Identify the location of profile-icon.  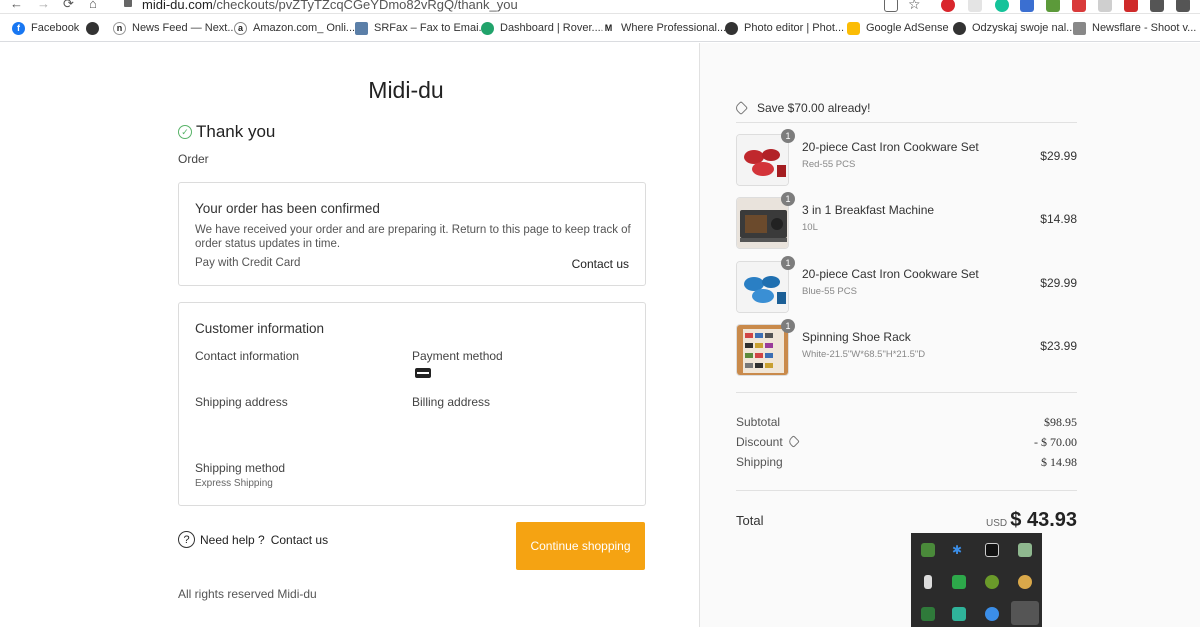
(1183, 6).